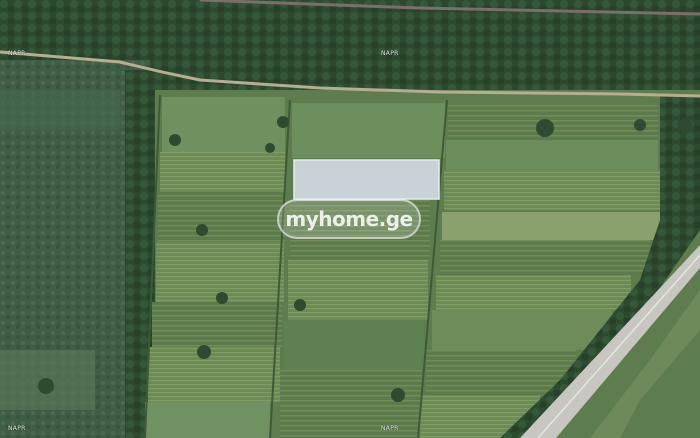 The image size is (700, 438). I want to click on watermark: myhome.ge, so click(349, 219).